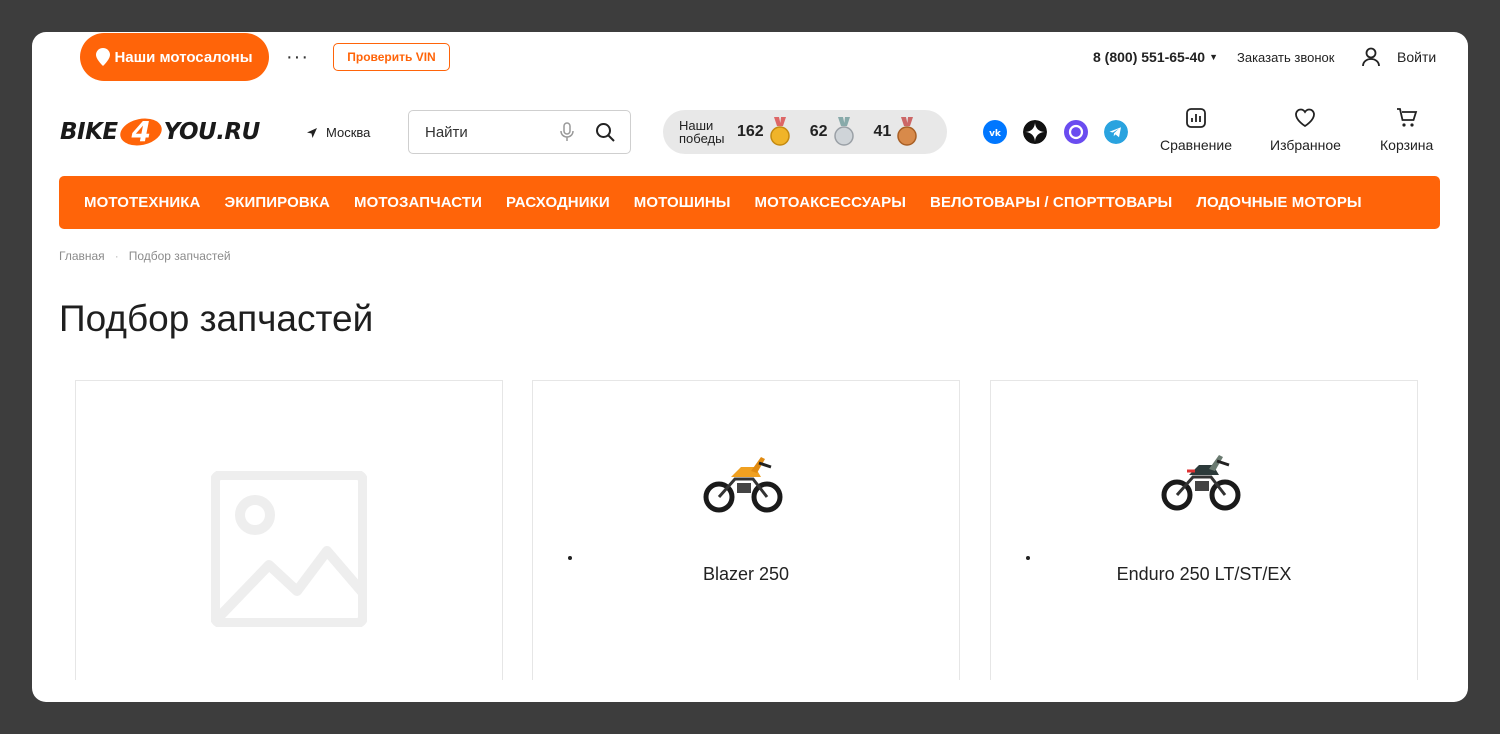 The height and width of the screenshot is (734, 1500). What do you see at coordinates (1051, 202) in the screenshot?
I see `menu-item-bikes-sports: ВЕЛОТОВАРЫ / СПОРТТОВАРЫ` at bounding box center [1051, 202].